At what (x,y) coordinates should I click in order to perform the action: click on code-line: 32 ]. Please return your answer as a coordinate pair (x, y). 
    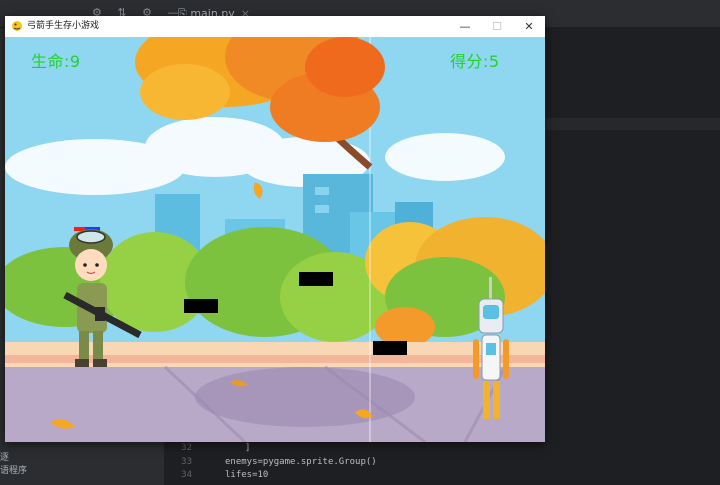
    Looking at the image, I should click on (442, 450).